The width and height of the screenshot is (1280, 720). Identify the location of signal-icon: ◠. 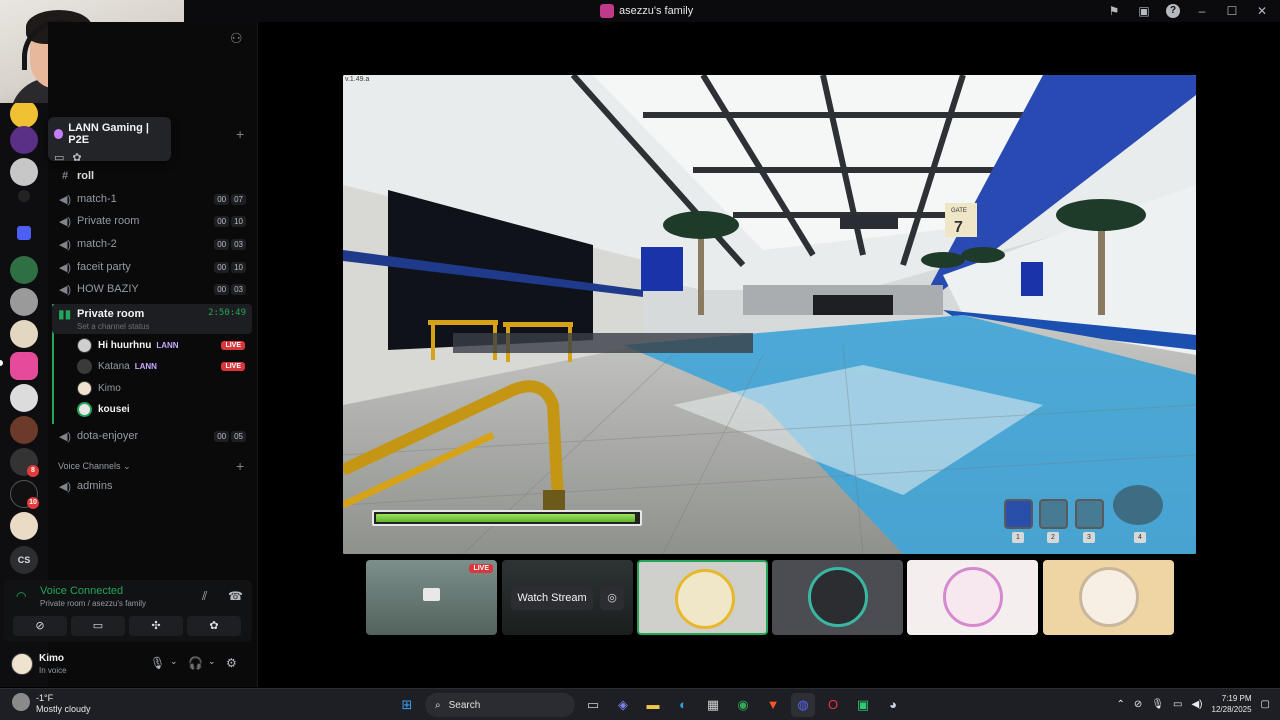
(21, 596).